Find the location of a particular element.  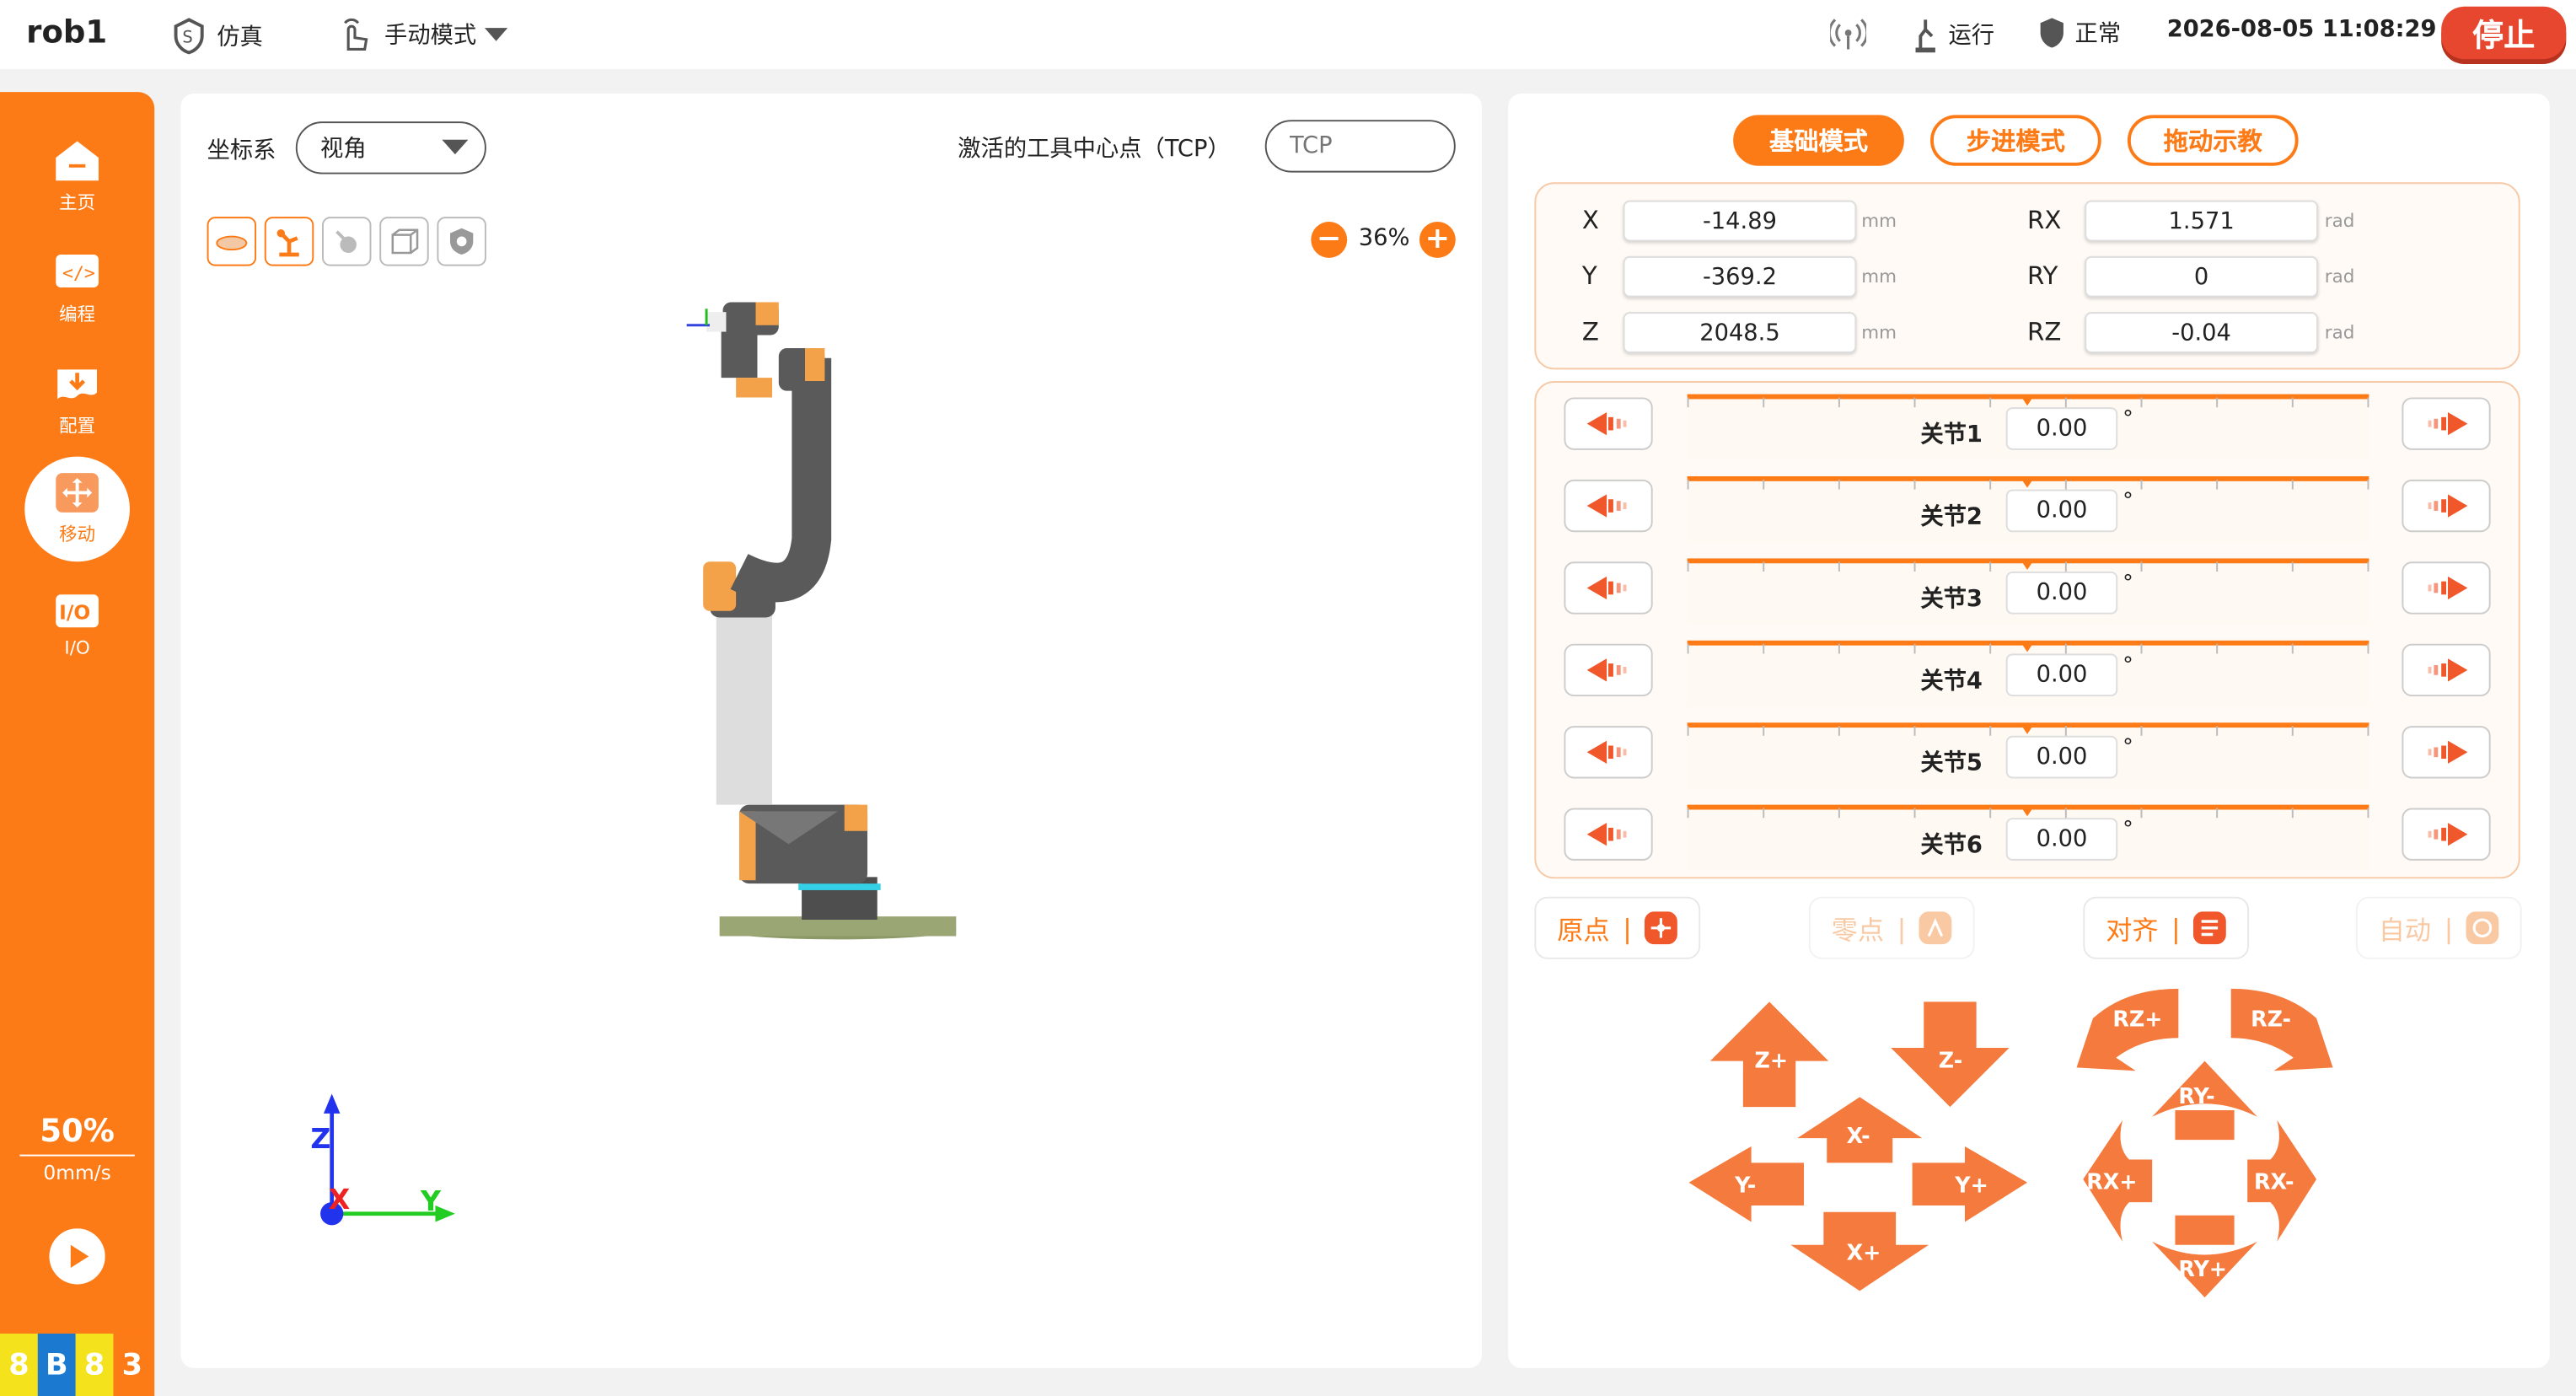

sidebar-item-label: 主页 is located at coordinates (77, 203).